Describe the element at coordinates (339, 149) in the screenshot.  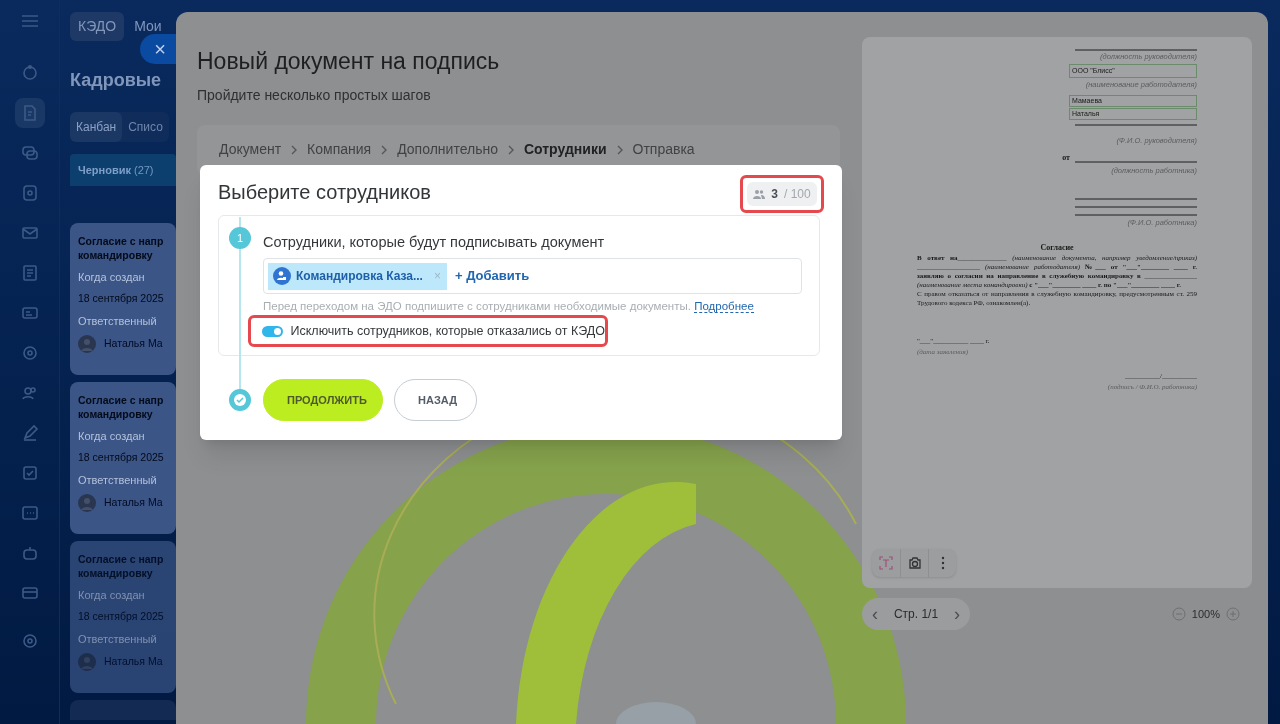
I see `step-link: Компания` at that location.